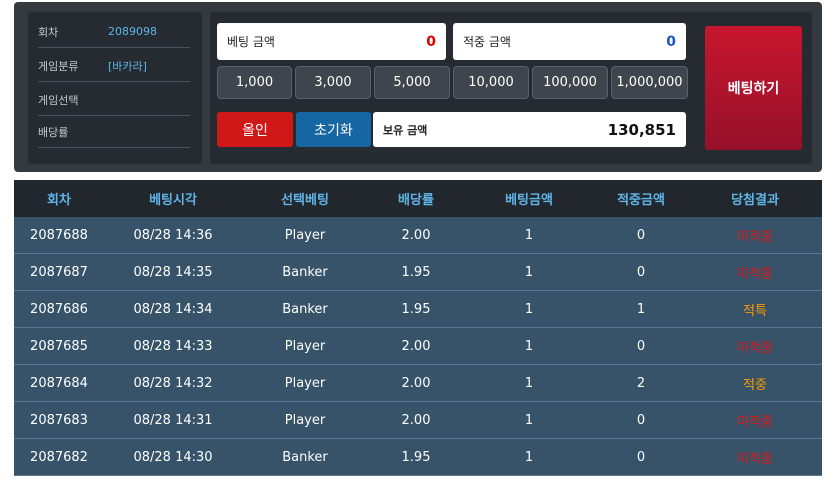  I want to click on all-in-button: 올인, so click(255, 129).